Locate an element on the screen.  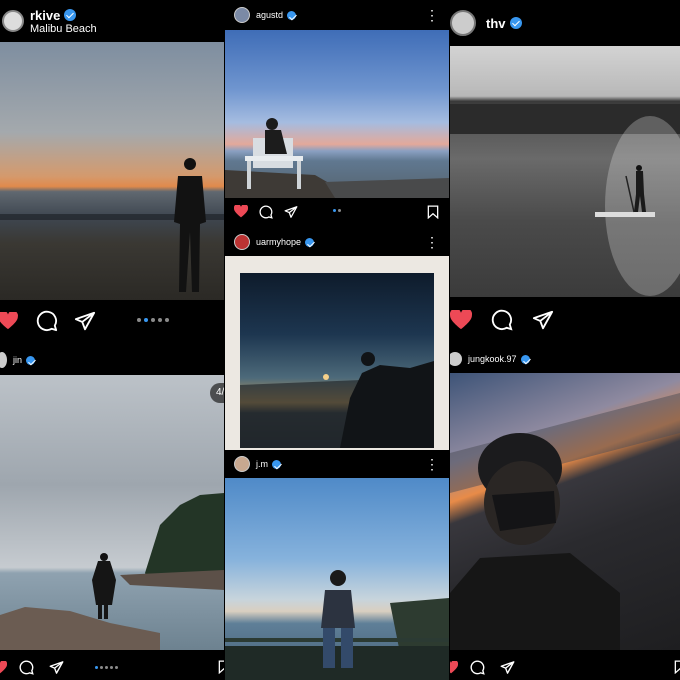
counter-text: 4/ is located at coordinates (220, 392).